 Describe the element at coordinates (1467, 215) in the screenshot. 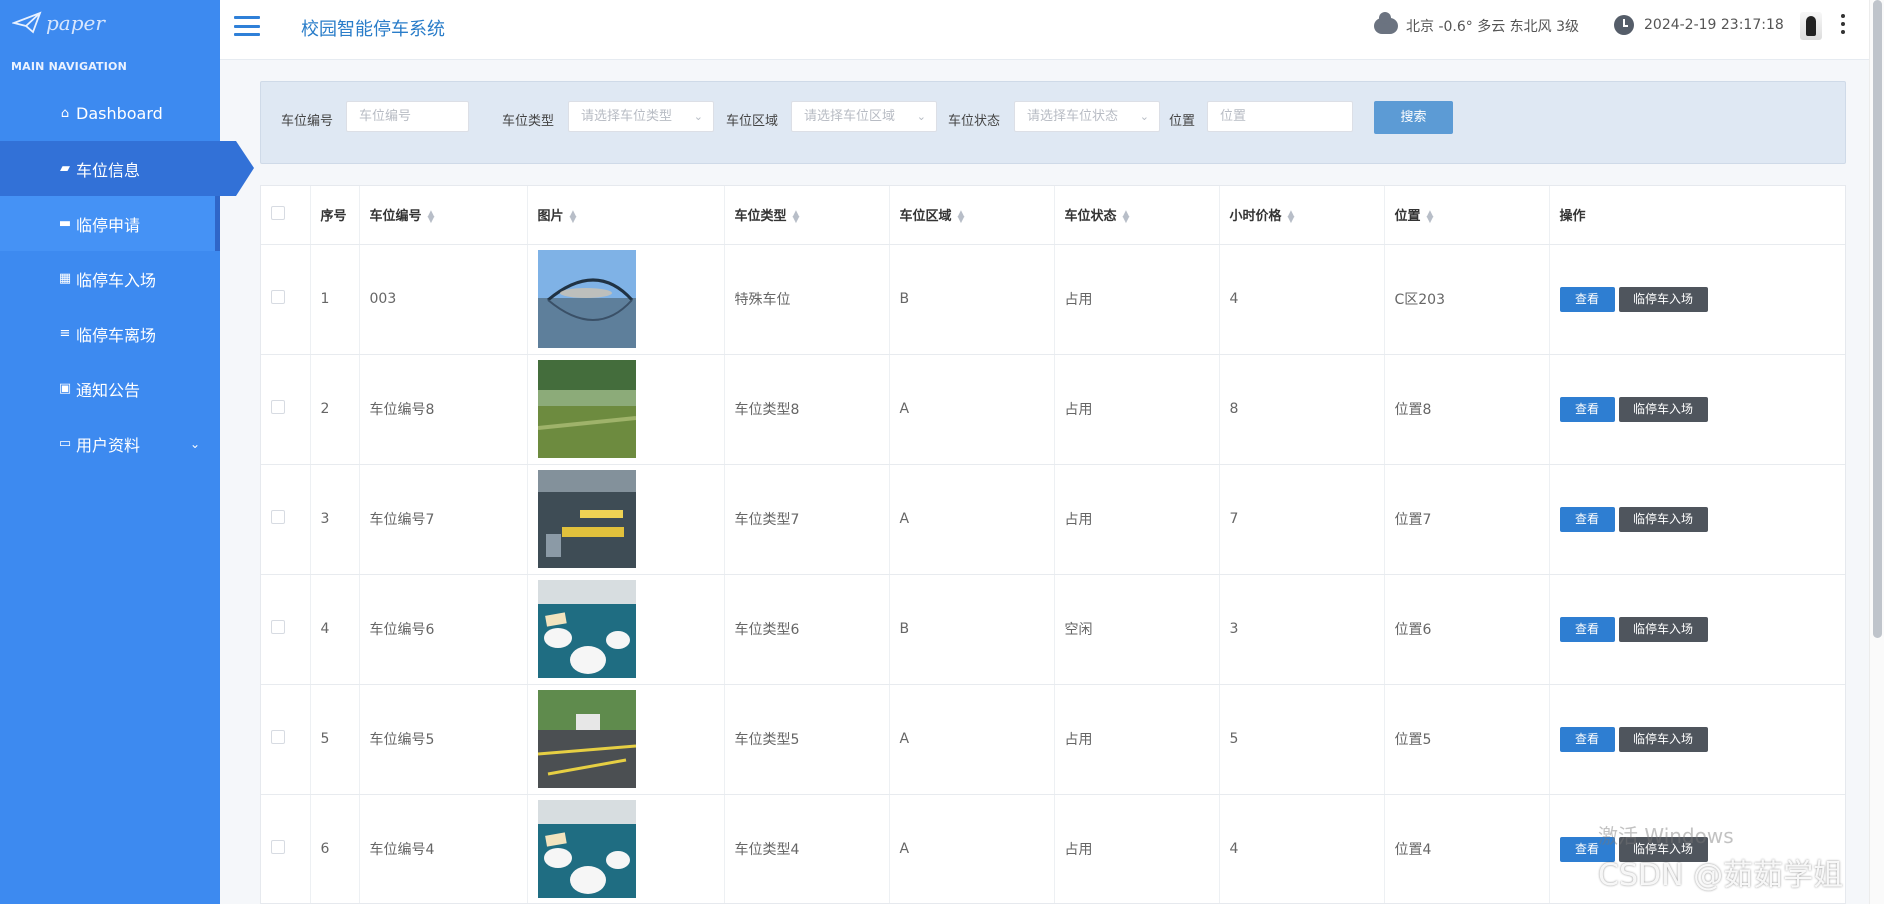

I see `column-header-location: 位置 ▲ ▼` at that location.